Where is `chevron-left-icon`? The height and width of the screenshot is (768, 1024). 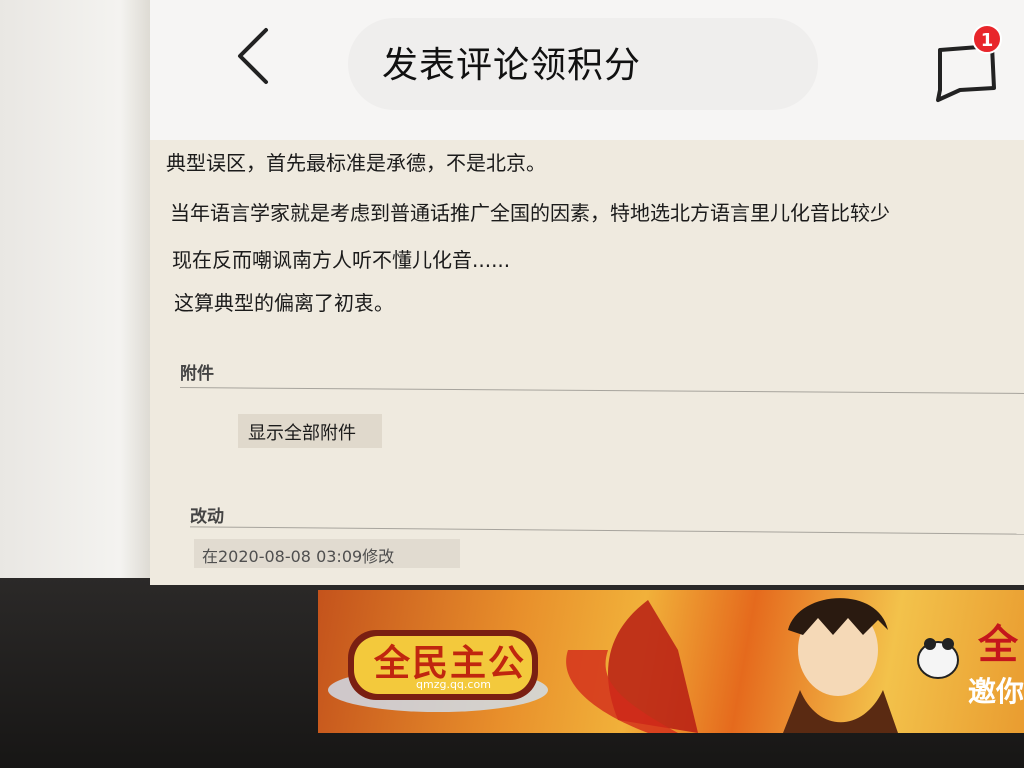
chevron-left-icon is located at coordinates (253, 56).